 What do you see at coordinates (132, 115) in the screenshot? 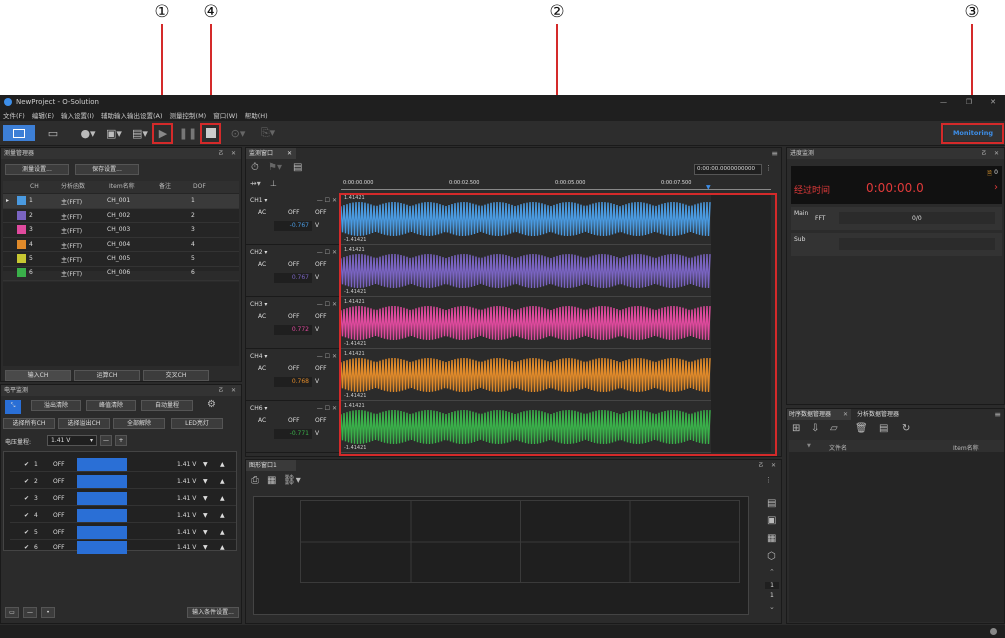
I see `menu-aux: 辅助输入输出设置(A)` at bounding box center [132, 115].